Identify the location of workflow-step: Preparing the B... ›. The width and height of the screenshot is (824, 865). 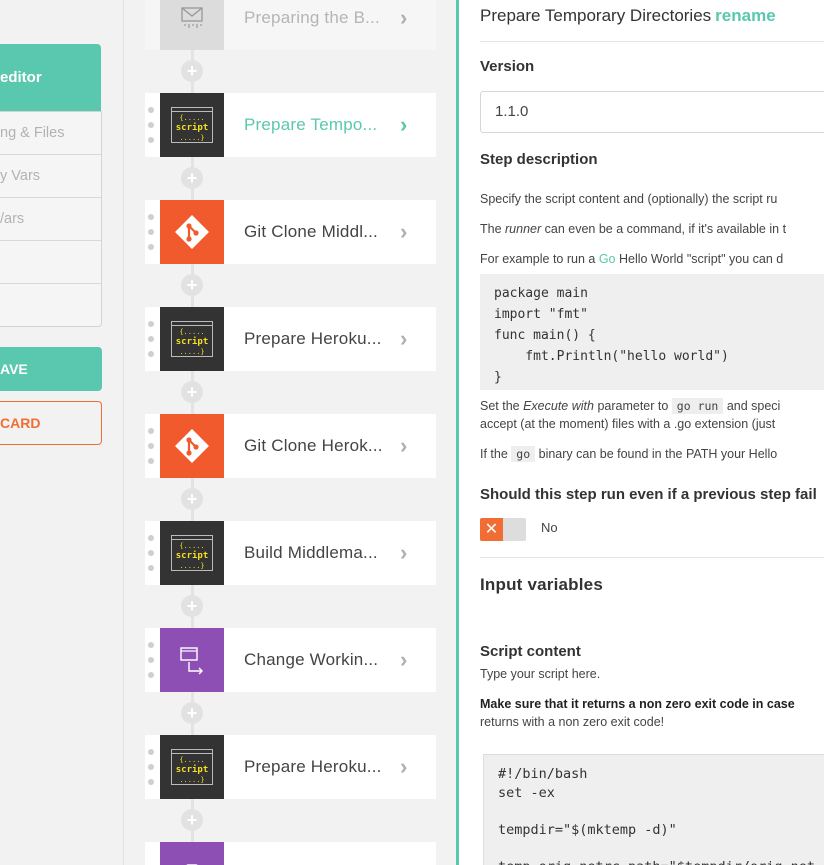
(290, 25).